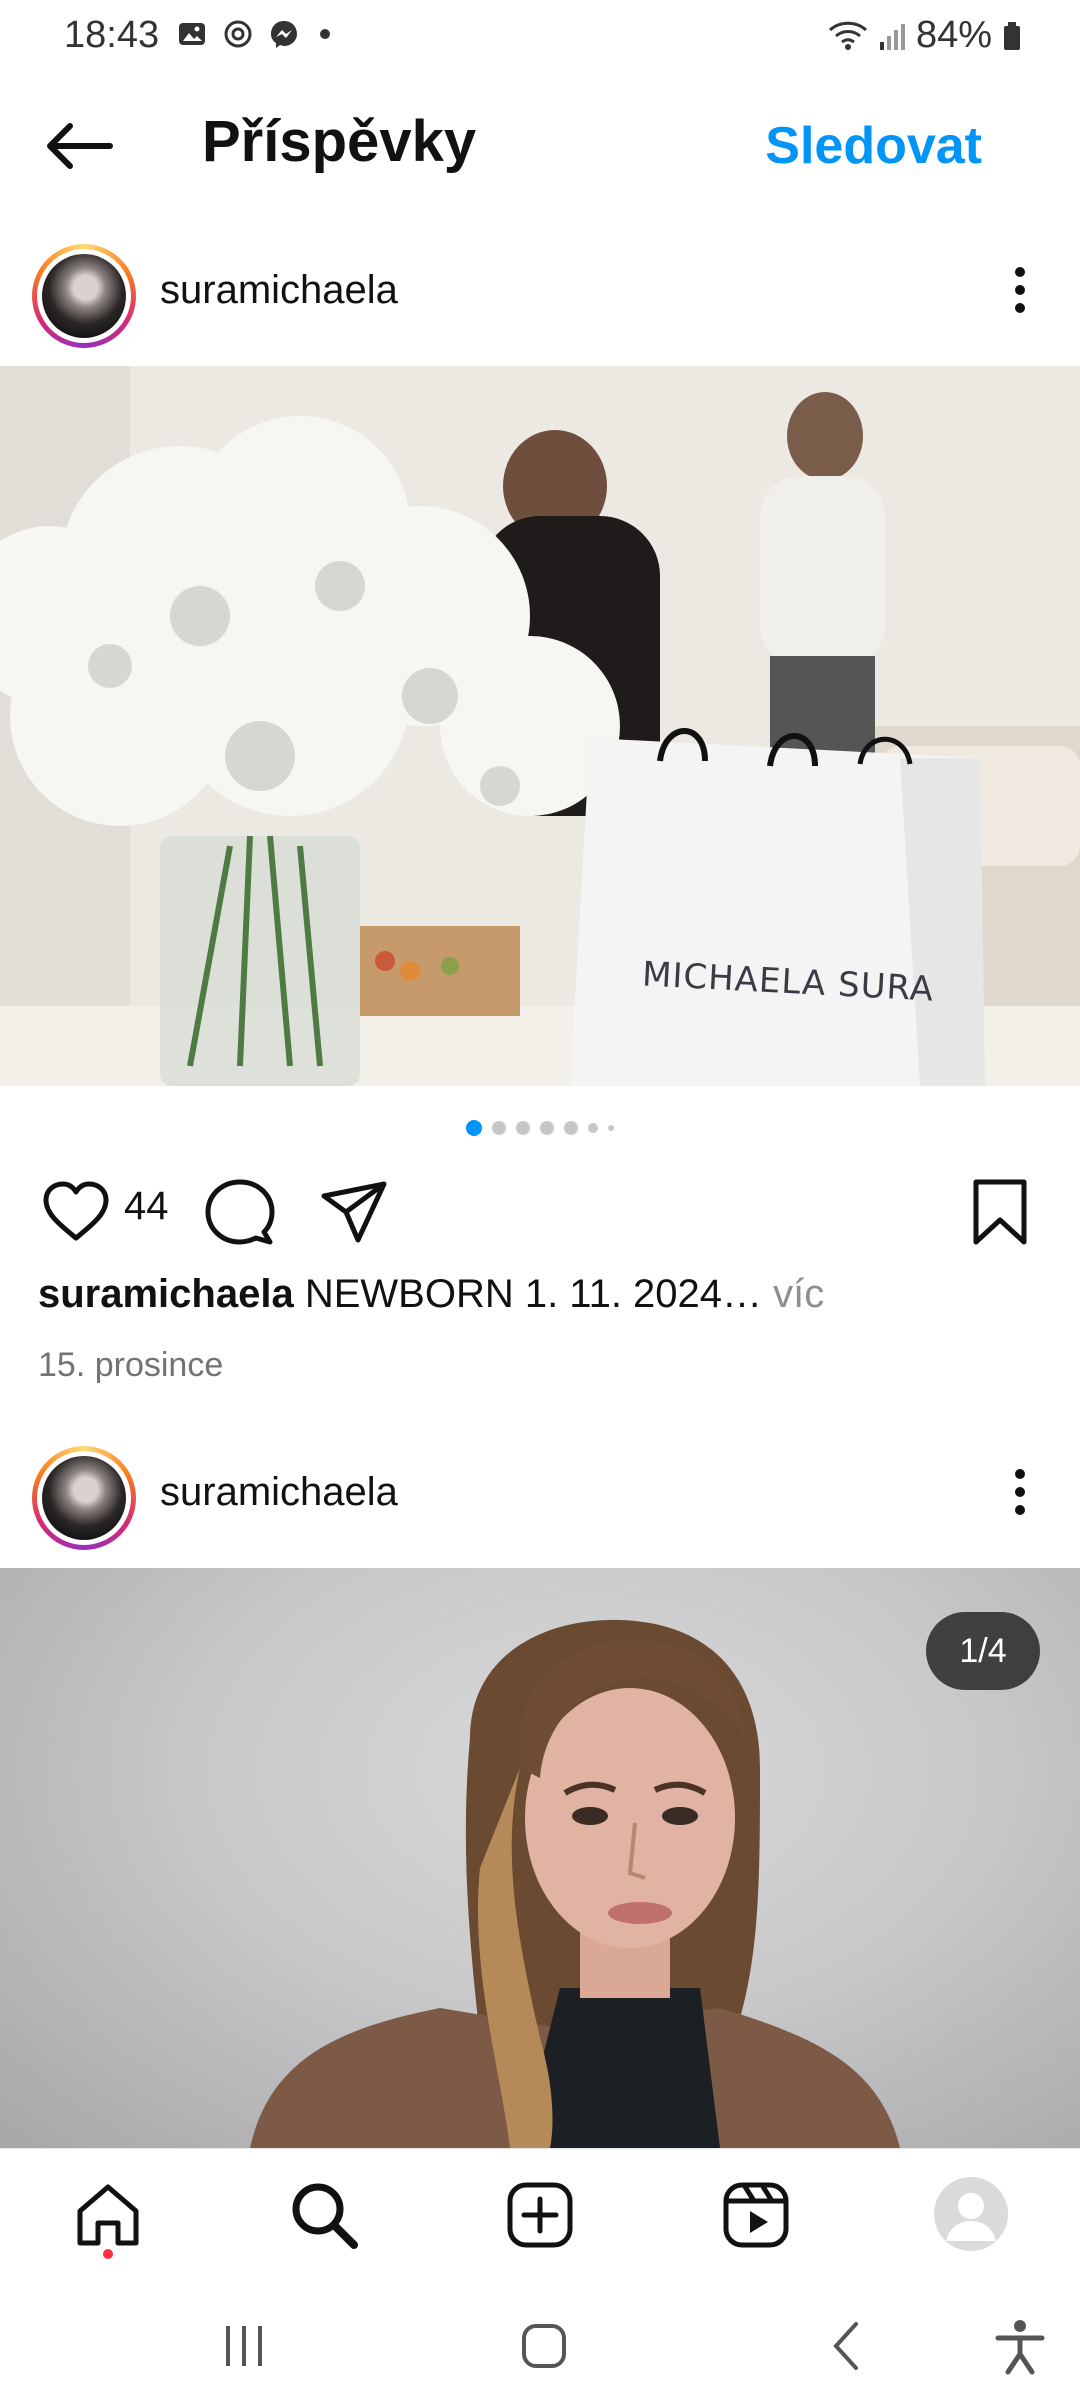 The width and height of the screenshot is (1080, 2408). Describe the element at coordinates (166, 1294) in the screenshot. I see `caption-username: suramichaela` at that location.